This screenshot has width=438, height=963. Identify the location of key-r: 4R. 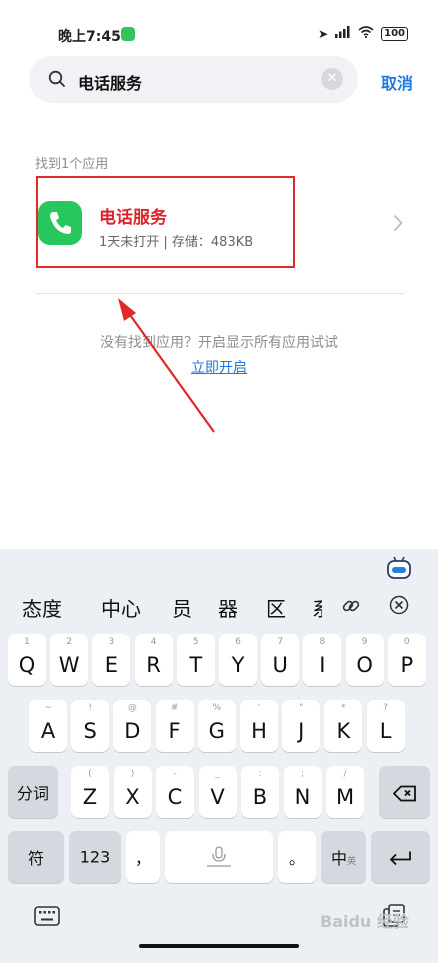
(153, 660).